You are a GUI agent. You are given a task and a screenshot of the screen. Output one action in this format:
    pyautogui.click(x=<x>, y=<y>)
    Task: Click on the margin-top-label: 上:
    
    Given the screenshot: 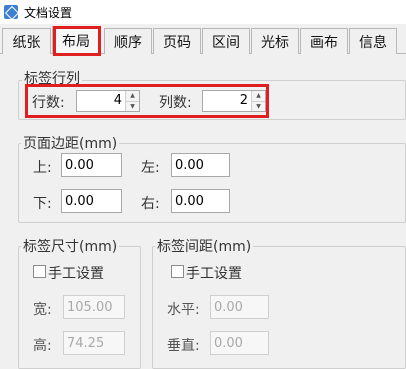 What is the action you would take?
    pyautogui.click(x=42, y=168)
    